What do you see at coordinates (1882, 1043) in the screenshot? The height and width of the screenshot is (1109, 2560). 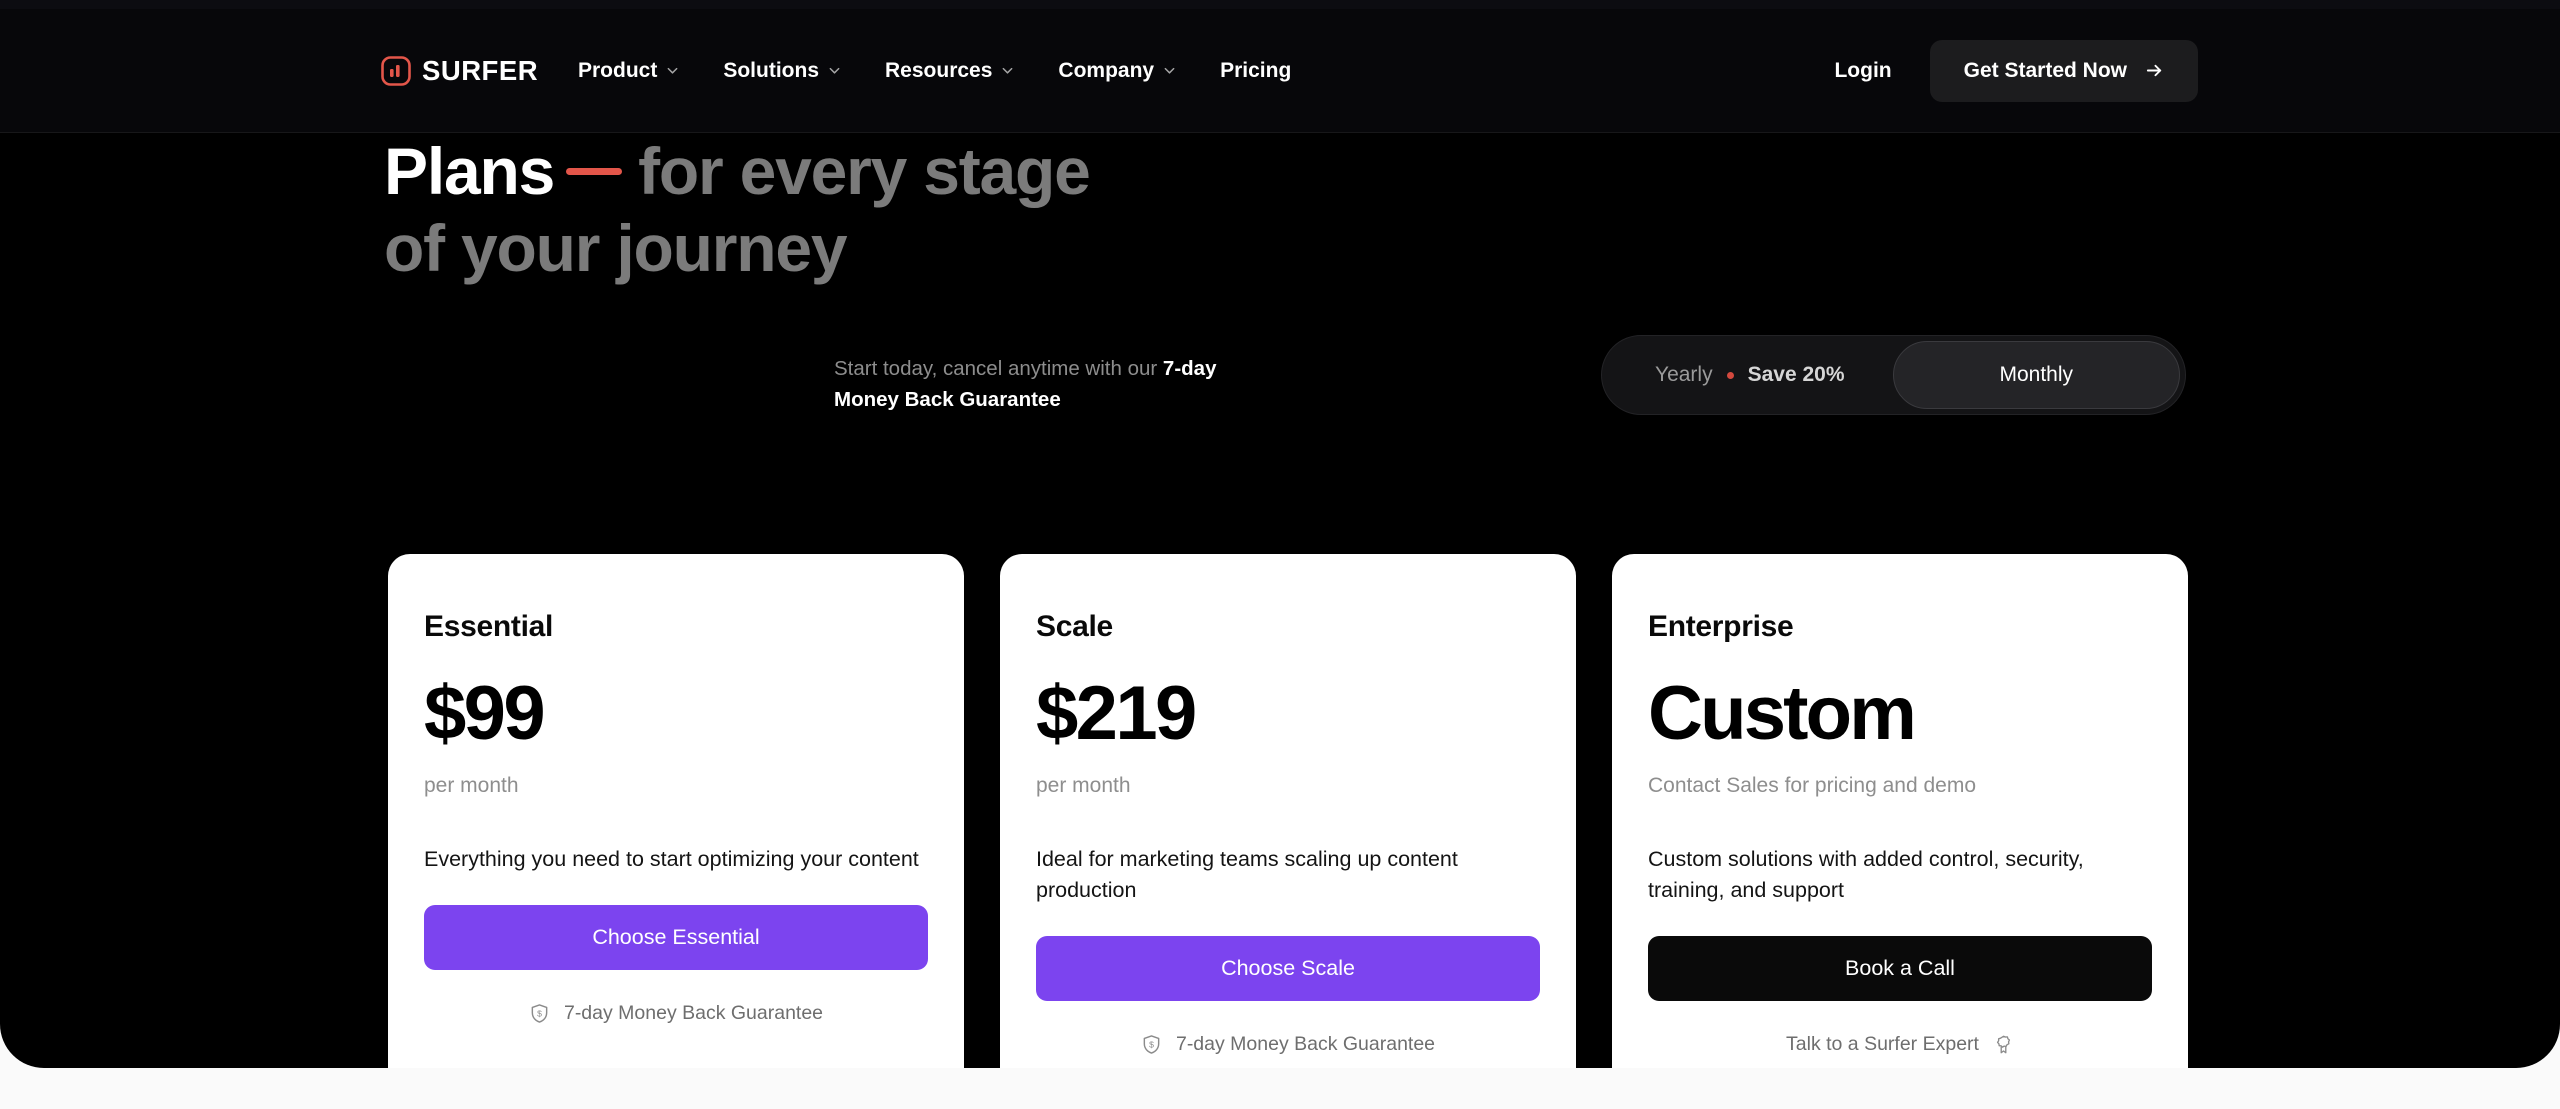 I see `plan-footnote-label: Talk to a Surfer Expert` at bounding box center [1882, 1043].